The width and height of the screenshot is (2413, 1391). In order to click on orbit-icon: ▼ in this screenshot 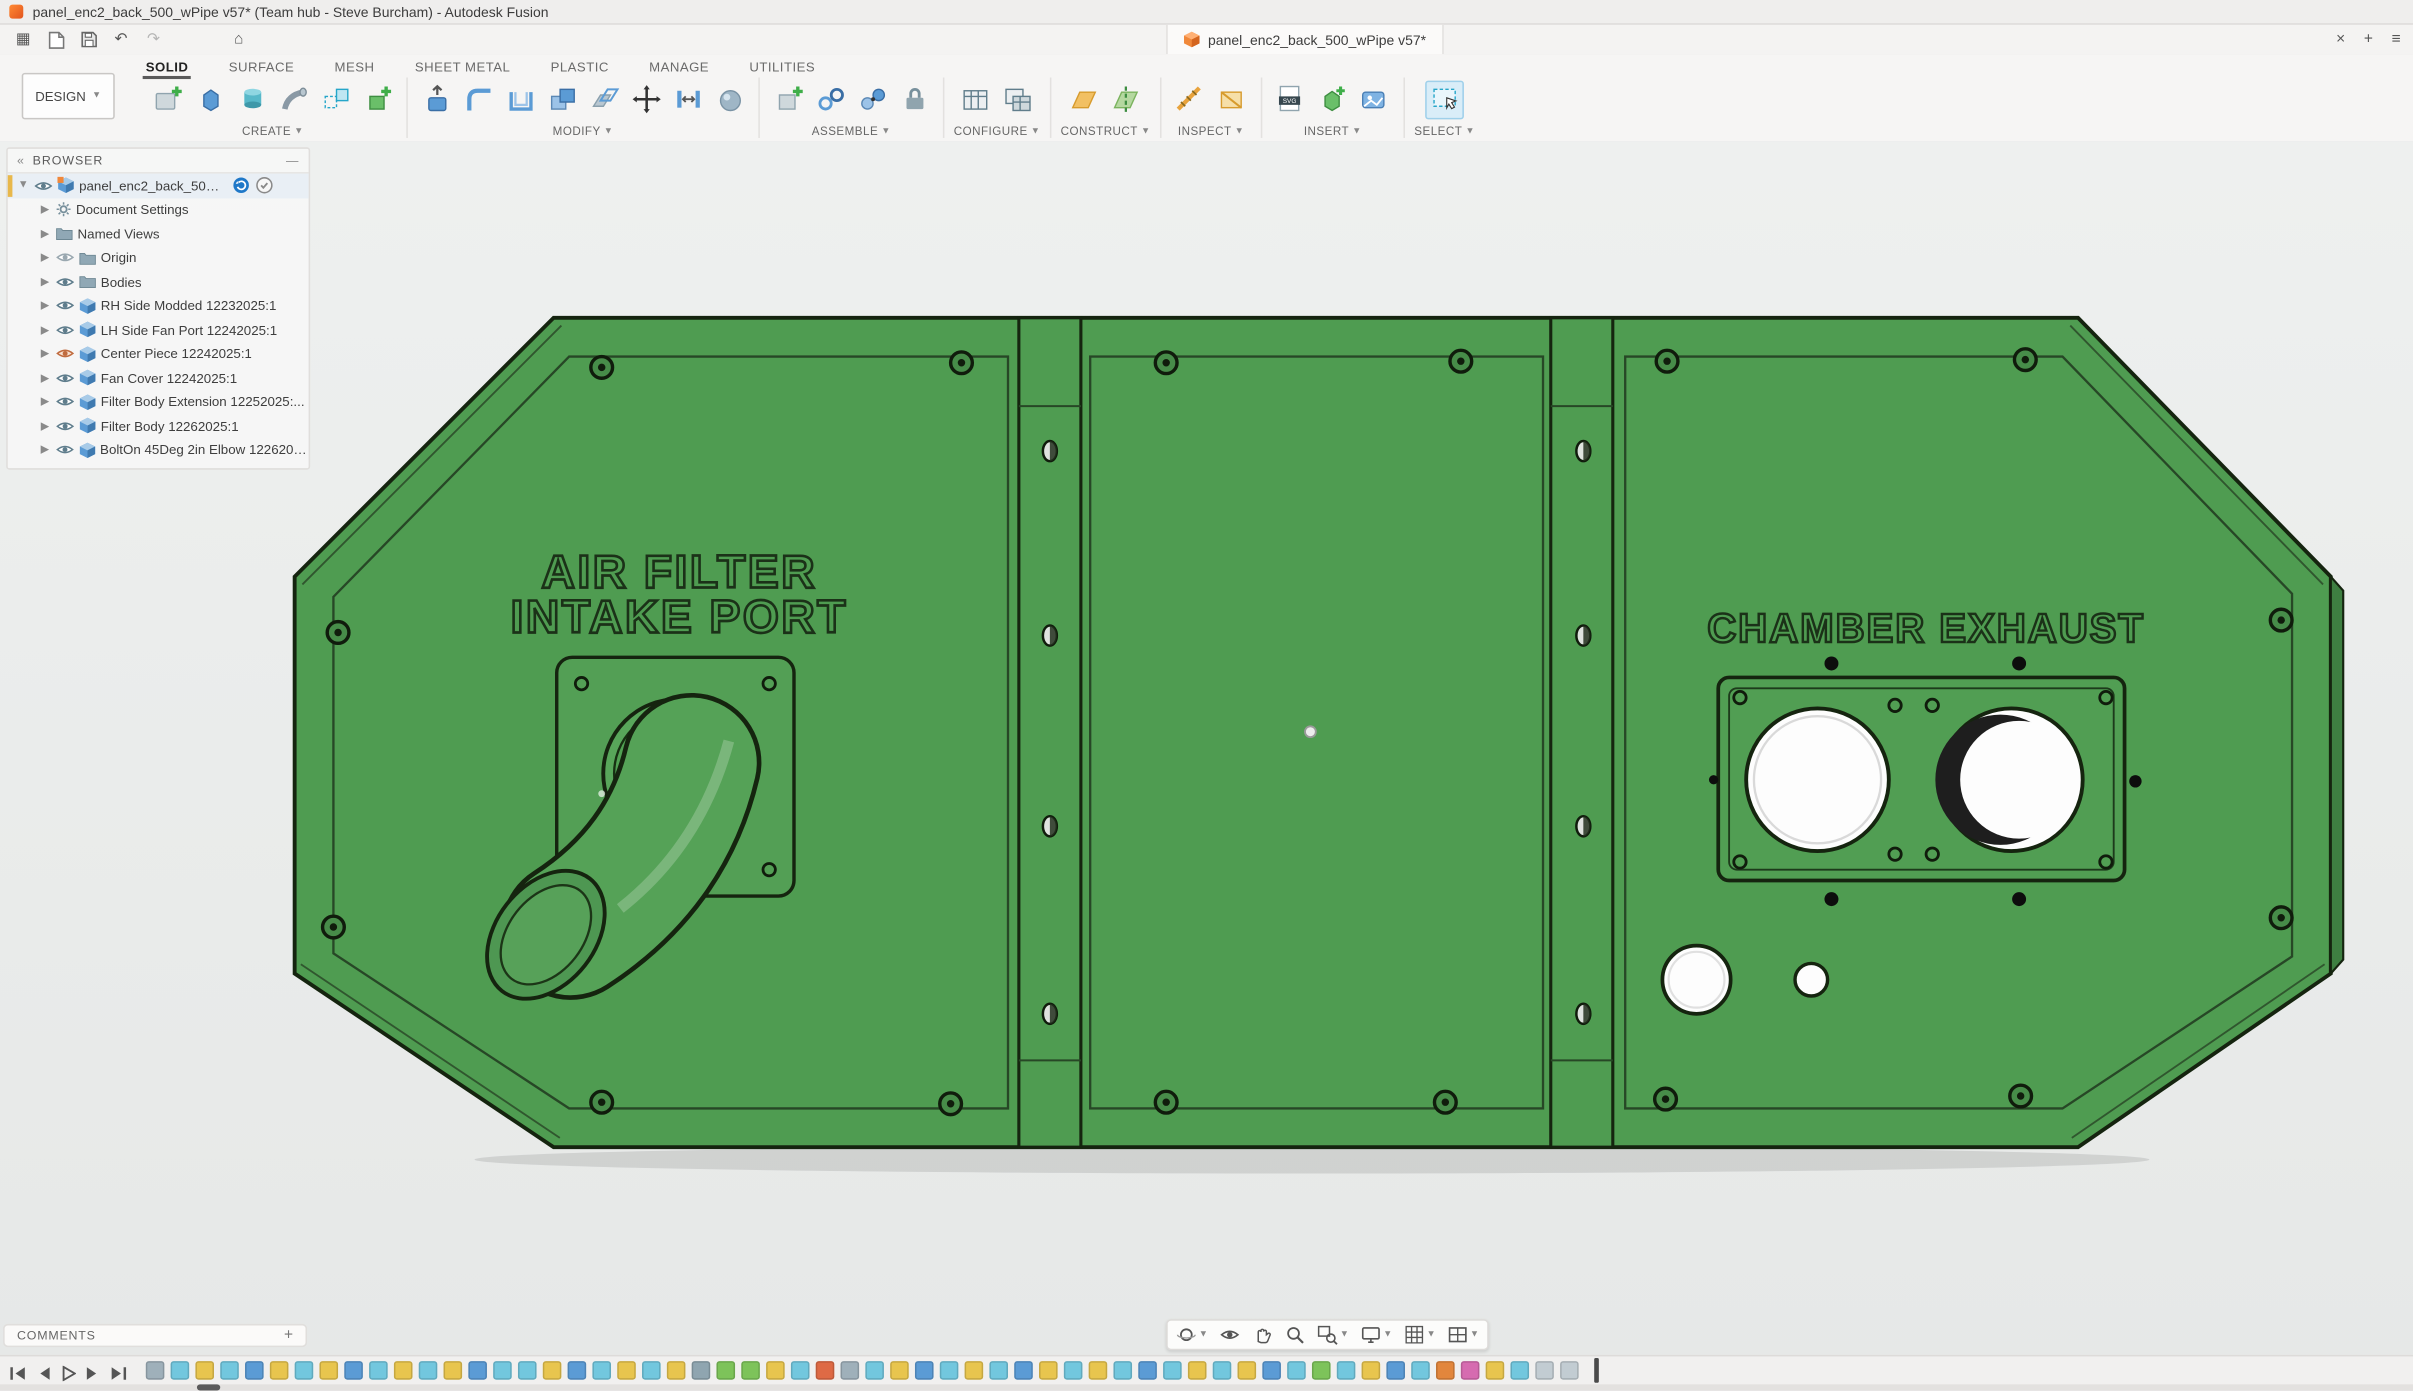, I will do `click(1191, 1335)`.